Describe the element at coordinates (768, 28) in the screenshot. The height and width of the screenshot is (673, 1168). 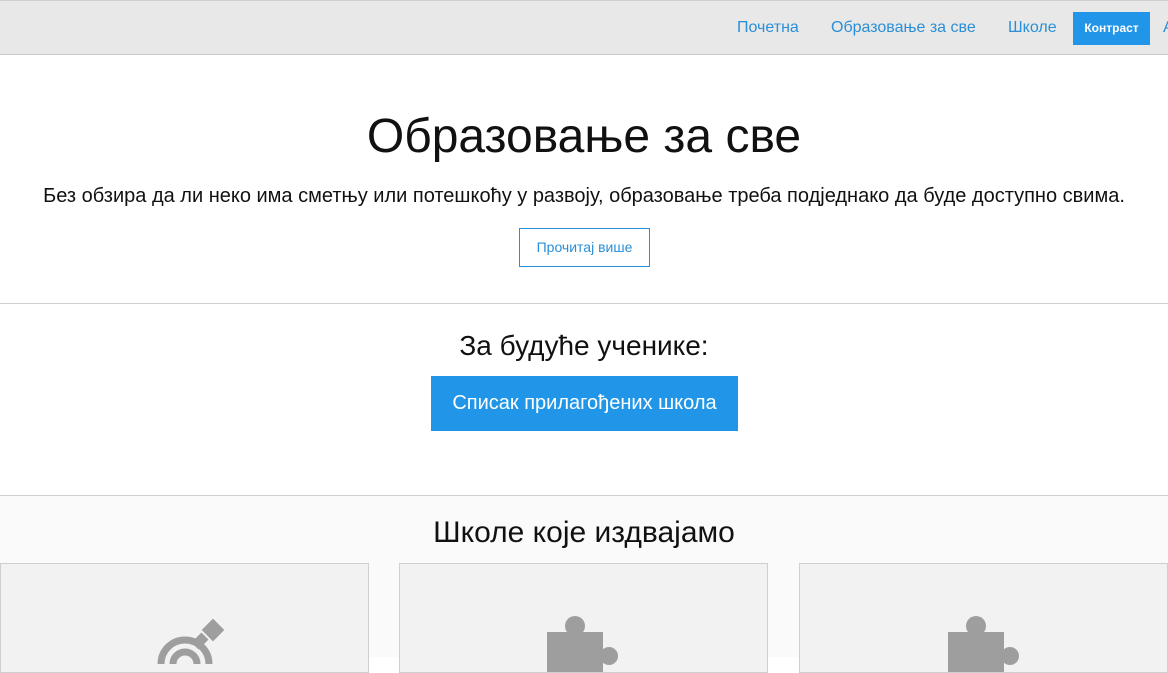
I see `nav-link-home: Почетна` at that location.